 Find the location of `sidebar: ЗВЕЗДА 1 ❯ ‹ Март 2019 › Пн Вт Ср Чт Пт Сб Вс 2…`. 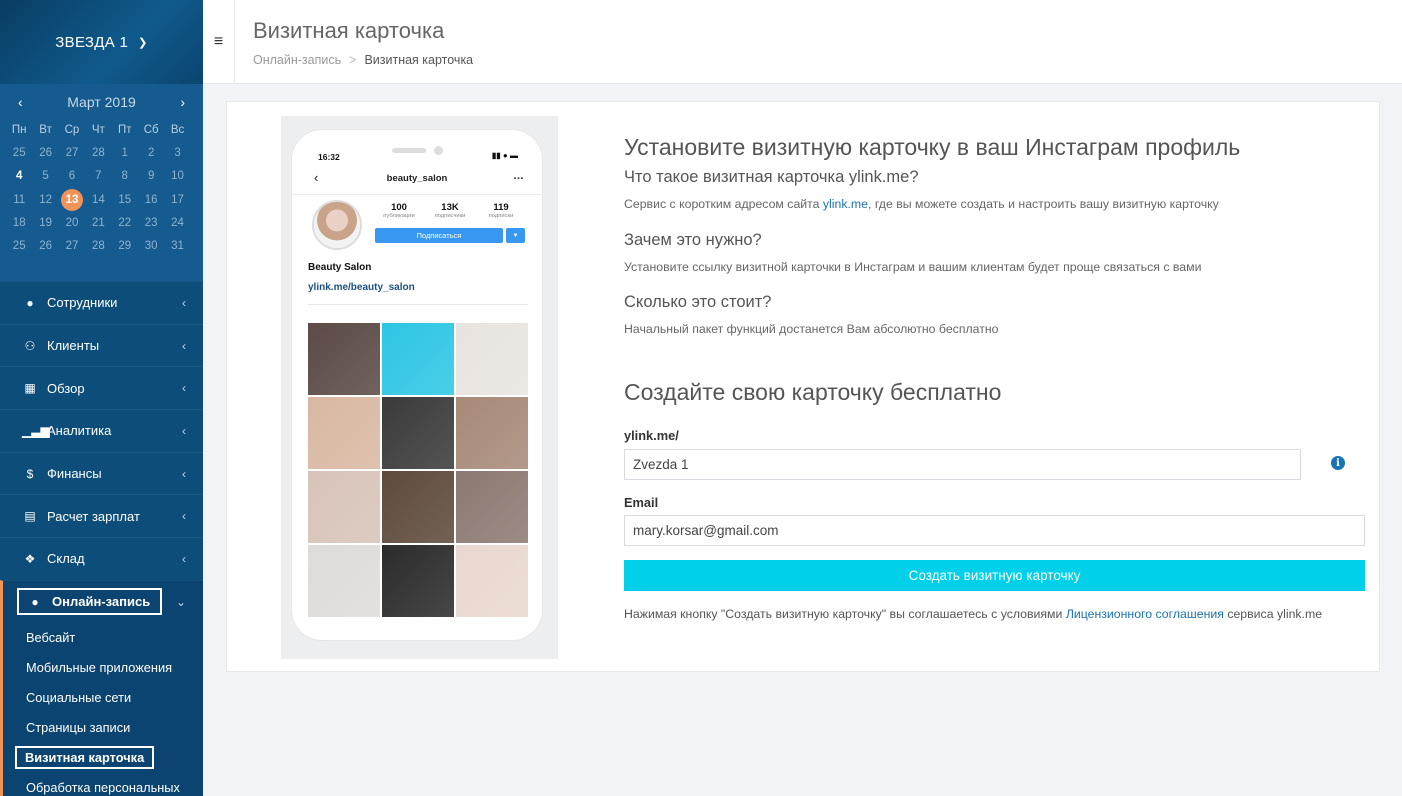

sidebar: ЗВЕЗДА 1 ❯ ‹ Март 2019 › Пн Вт Ср Чт Пт Сб Вс 2… is located at coordinates (101, 398).